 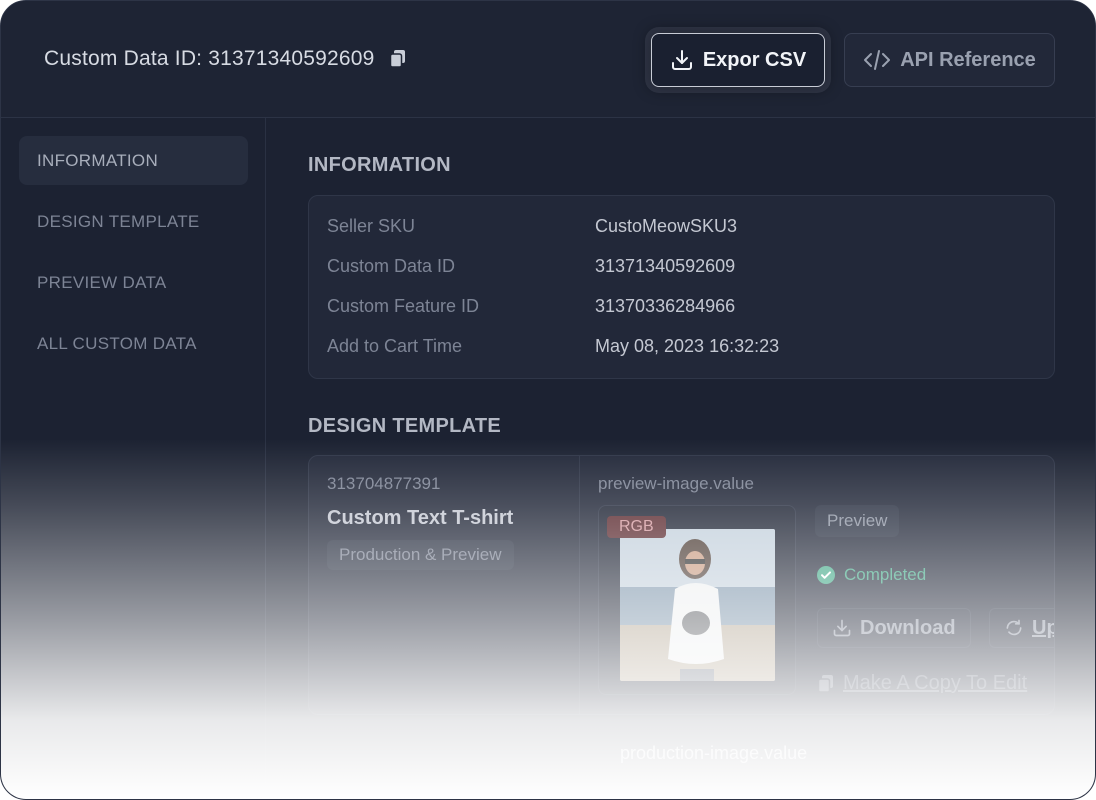 I want to click on status-completed: Completed, so click(x=871, y=575).